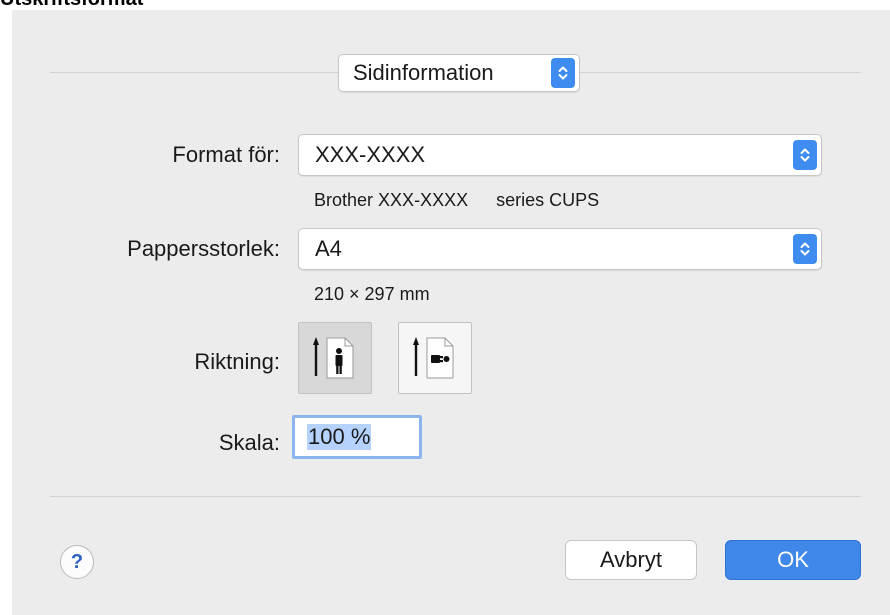 This screenshot has height=615, width=890. I want to click on ok-button: OK, so click(793, 560).